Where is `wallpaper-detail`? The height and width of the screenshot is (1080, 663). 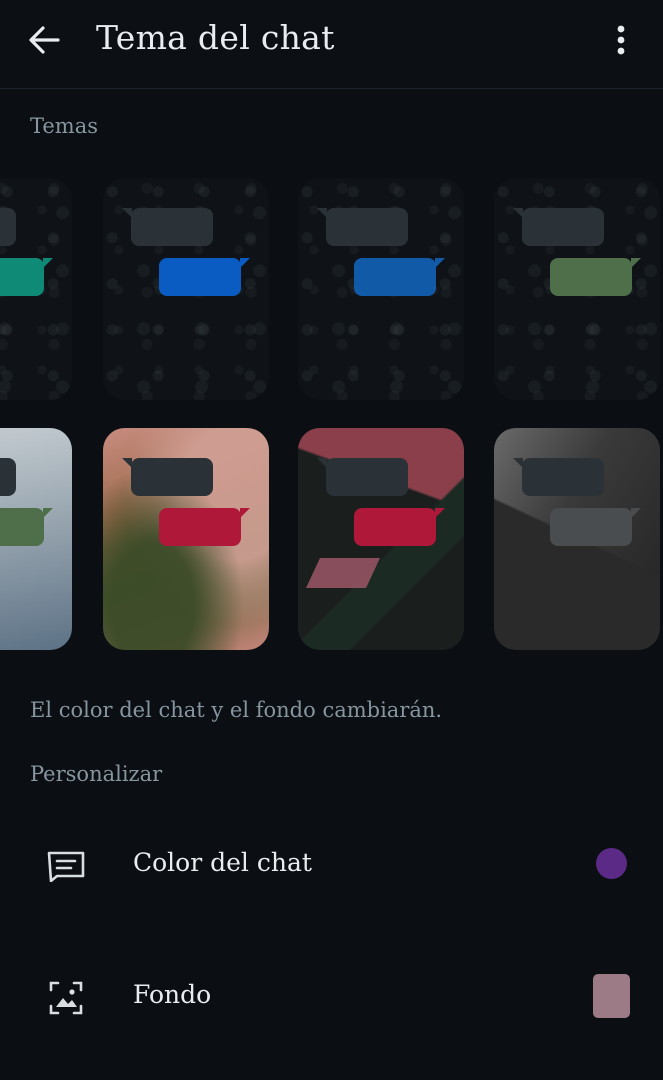
wallpaper-detail is located at coordinates (343, 573).